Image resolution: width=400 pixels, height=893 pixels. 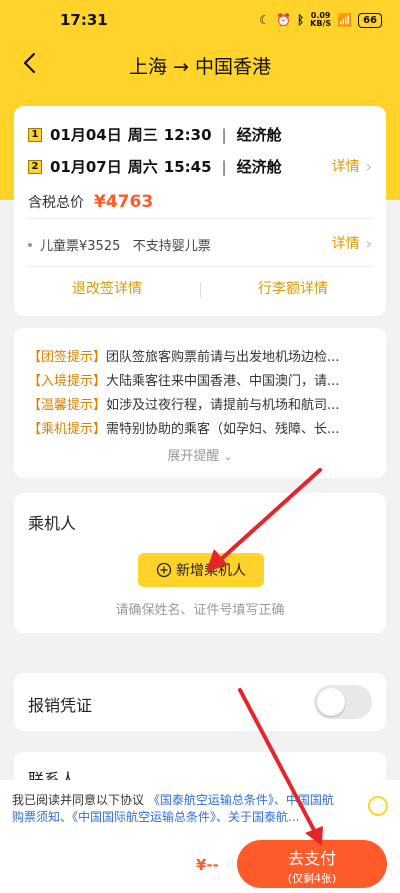 What do you see at coordinates (345, 20) in the screenshot?
I see `wifi-icon: 📶` at bounding box center [345, 20].